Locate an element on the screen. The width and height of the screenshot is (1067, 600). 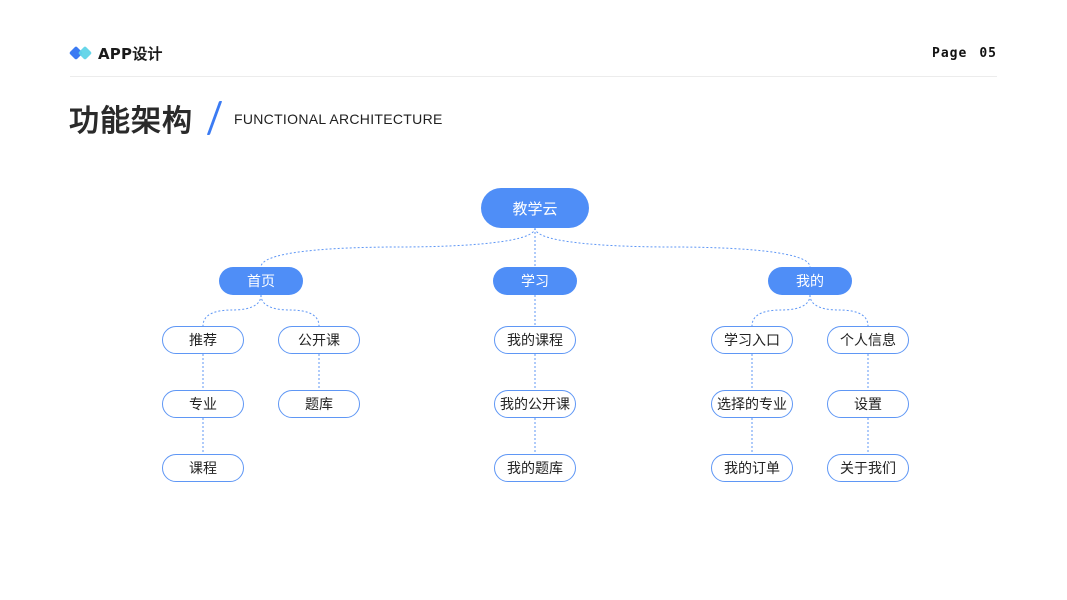
node-personal-info: 个人信息 is located at coordinates (868, 340).